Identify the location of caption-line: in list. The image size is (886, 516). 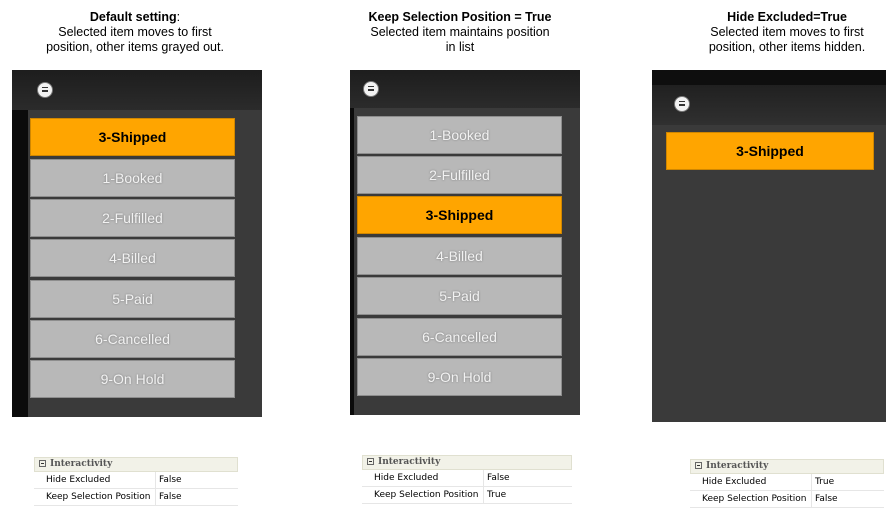
(460, 47).